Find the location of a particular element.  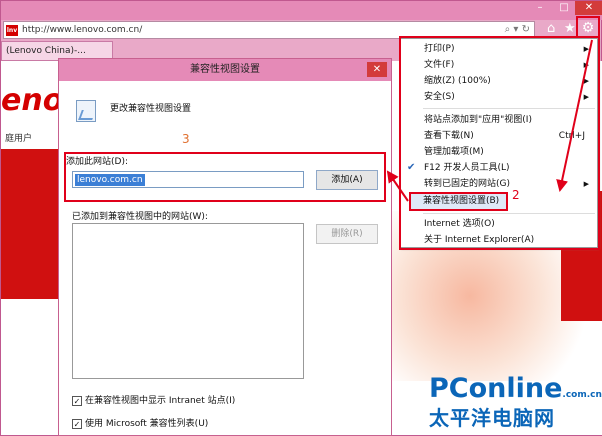

arrow-gear-to-menu is located at coordinates (574, 115).